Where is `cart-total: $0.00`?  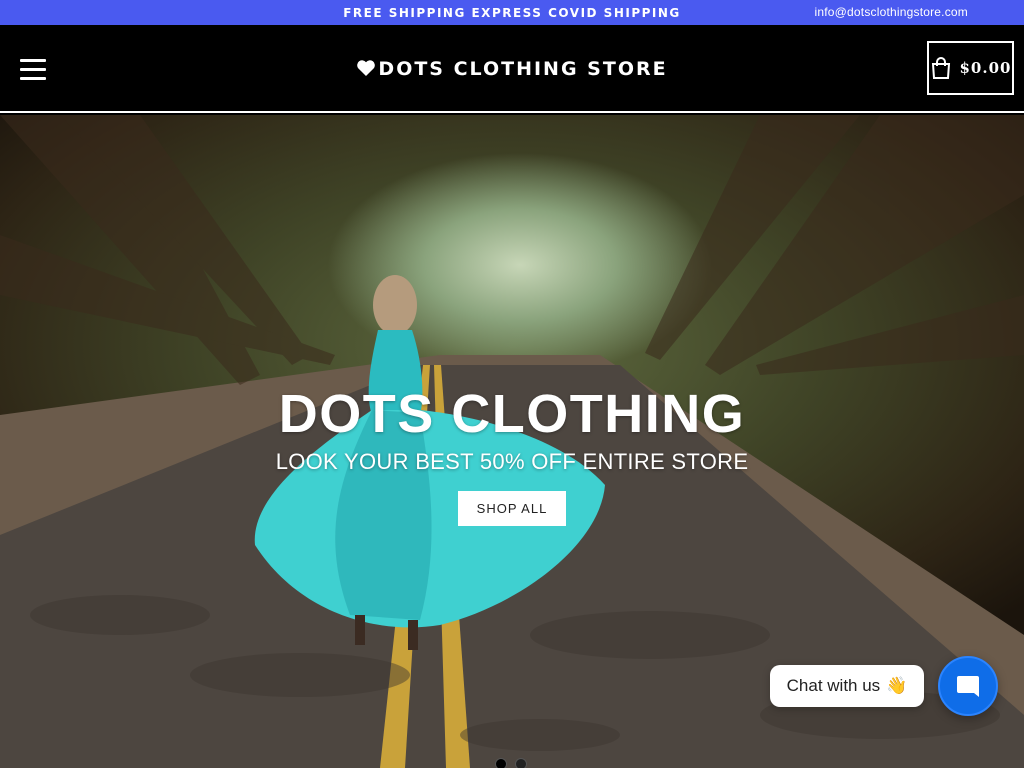
cart-total: $0.00 is located at coordinates (985, 68).